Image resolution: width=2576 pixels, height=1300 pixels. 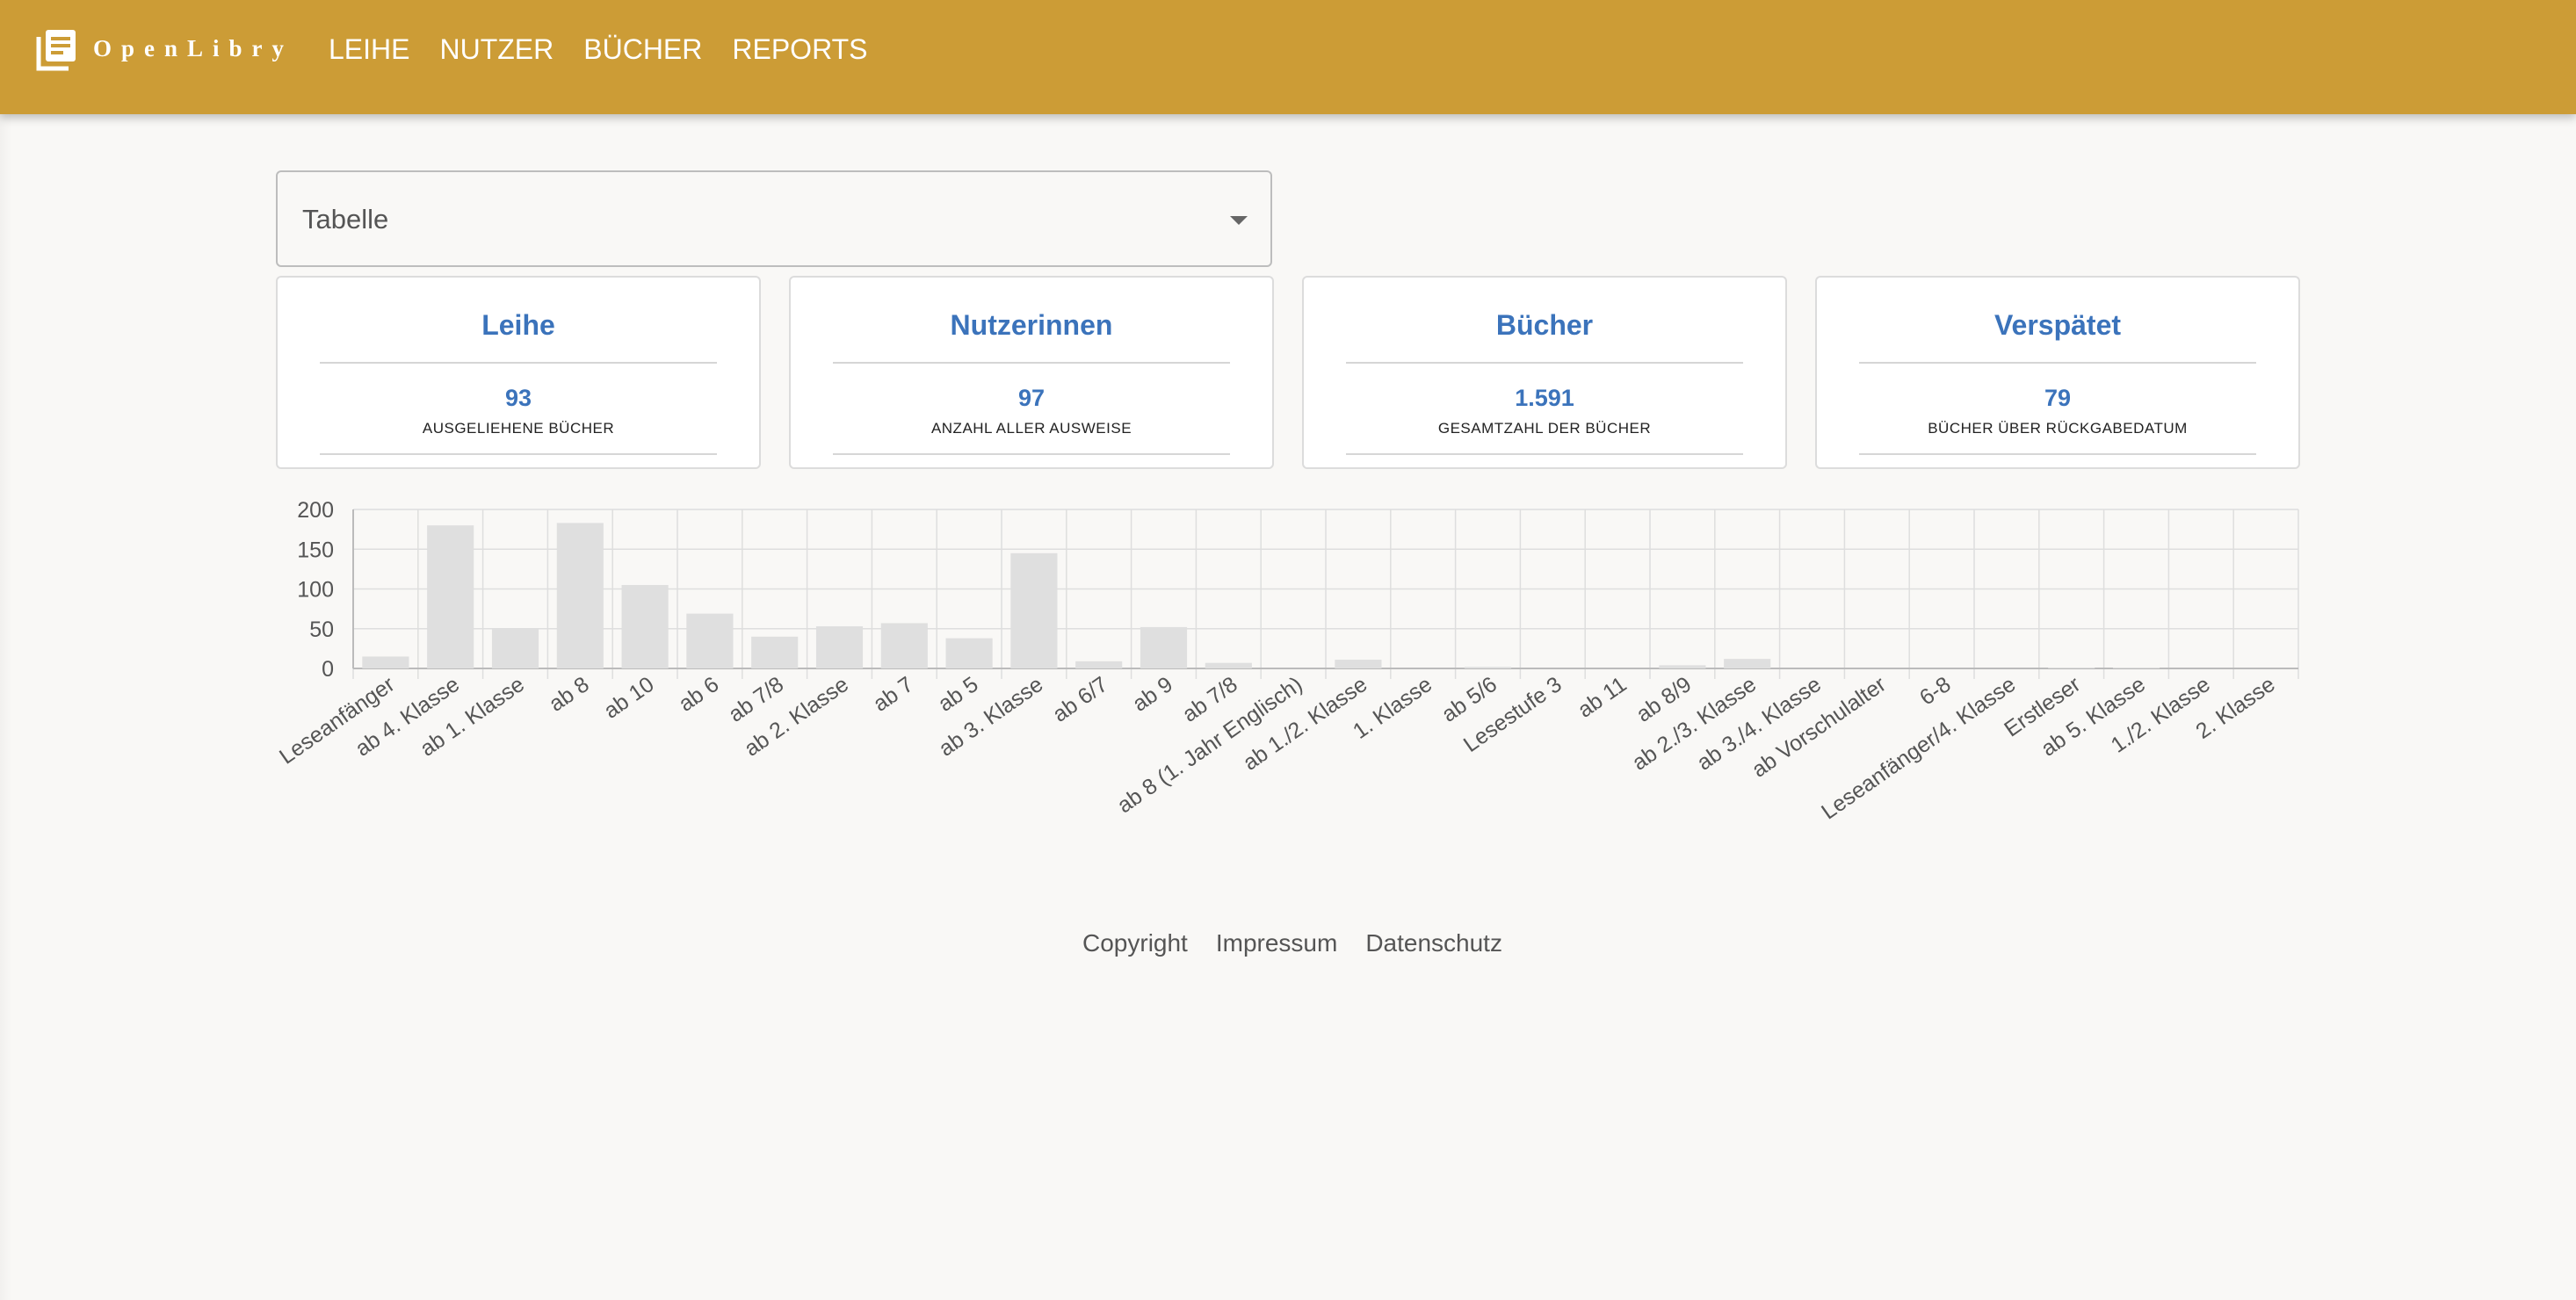 I want to click on chart-x-tick-label: ab 11, so click(x=1603, y=697).